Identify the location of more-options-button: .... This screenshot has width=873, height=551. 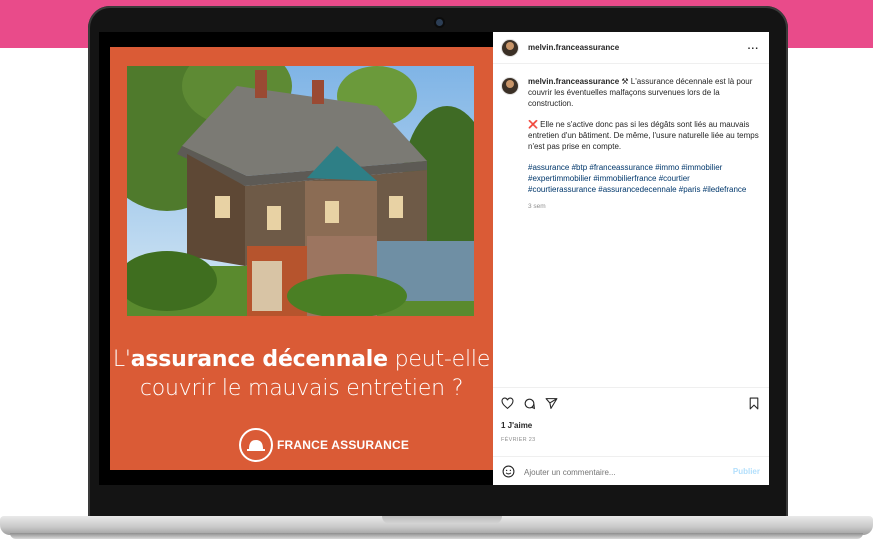
(753, 46).